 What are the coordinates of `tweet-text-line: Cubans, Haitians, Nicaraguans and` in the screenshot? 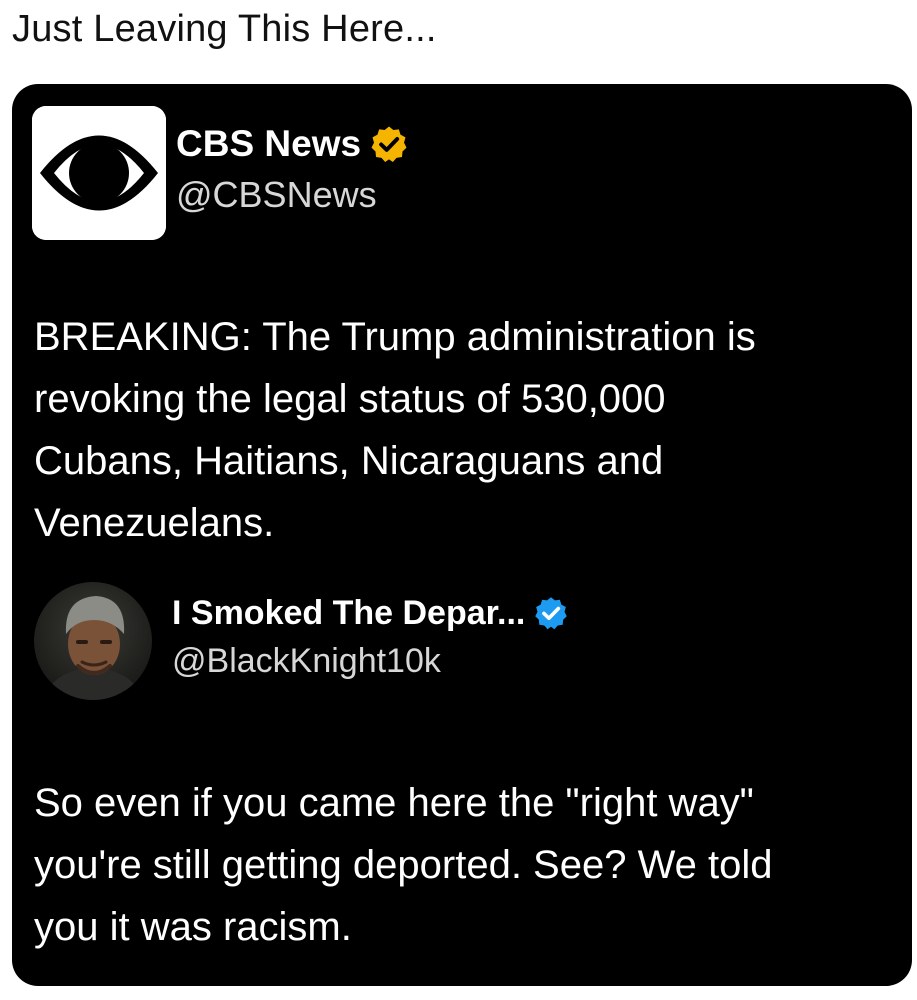 It's located at (349, 461).